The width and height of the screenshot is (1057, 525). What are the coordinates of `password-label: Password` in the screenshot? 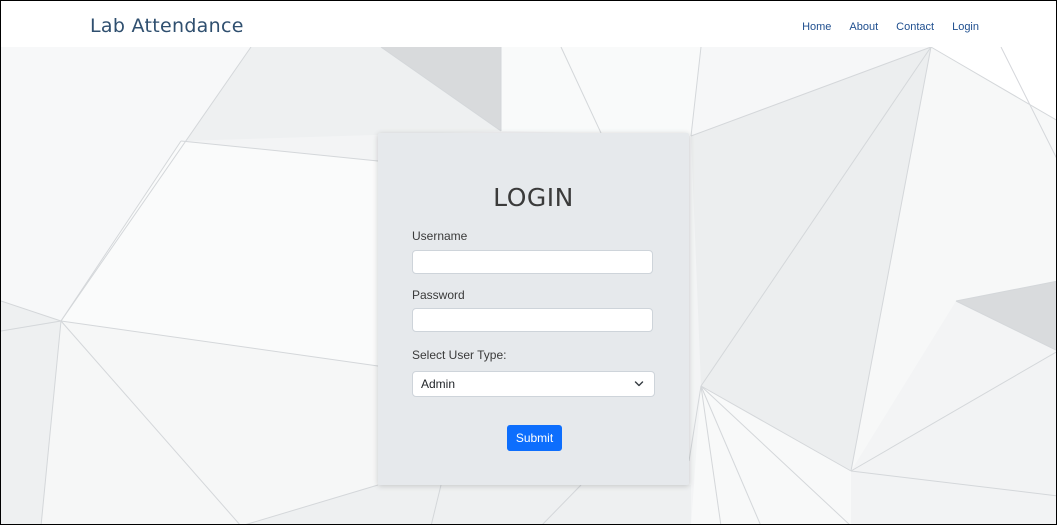 It's located at (438, 295).